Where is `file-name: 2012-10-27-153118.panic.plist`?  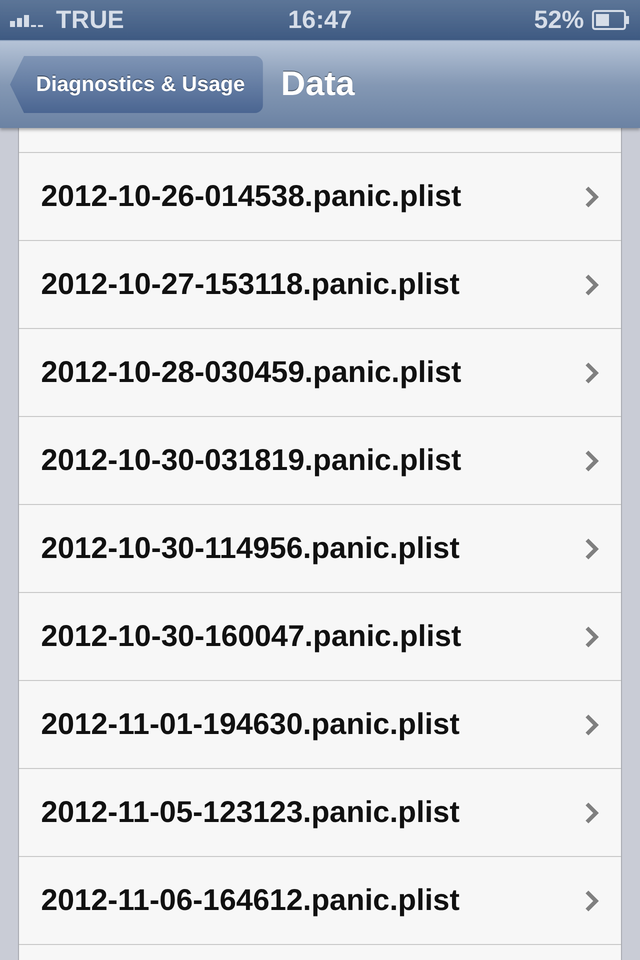
file-name: 2012-10-27-153118.panic.plist is located at coordinates (251, 285).